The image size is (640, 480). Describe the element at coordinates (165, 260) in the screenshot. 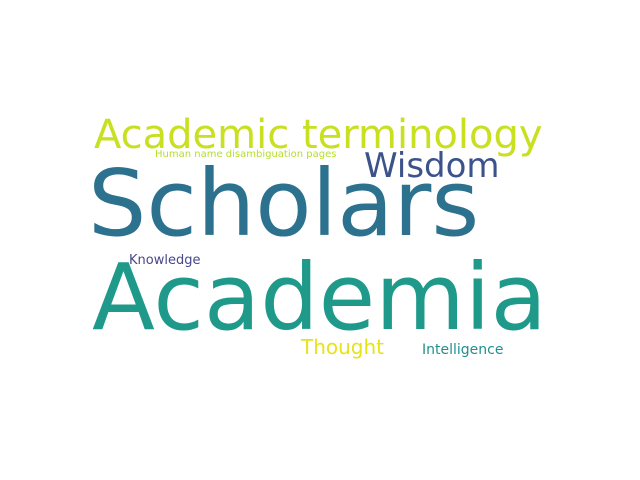

I see `word-knowledge: Knowledge` at that location.